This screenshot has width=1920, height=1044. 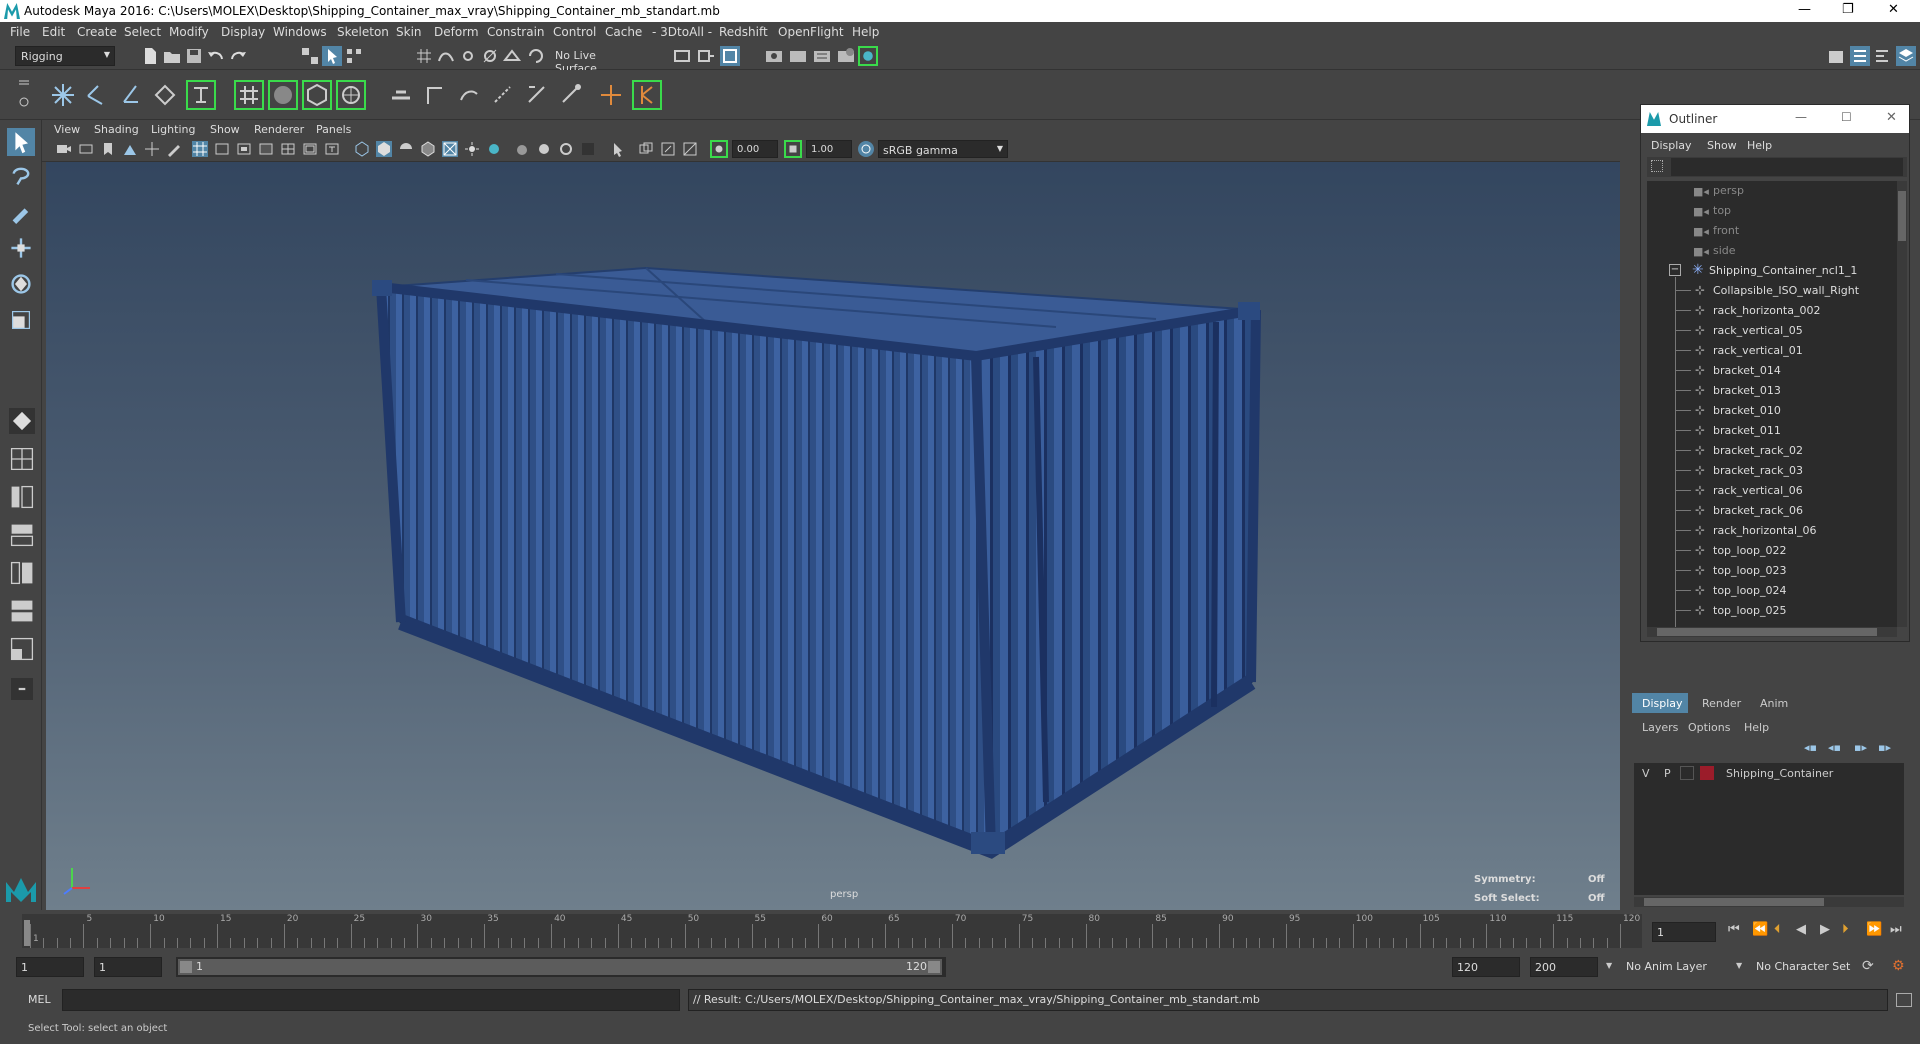 I want to click on layer-playback-toggle: P, so click(x=1667, y=773).